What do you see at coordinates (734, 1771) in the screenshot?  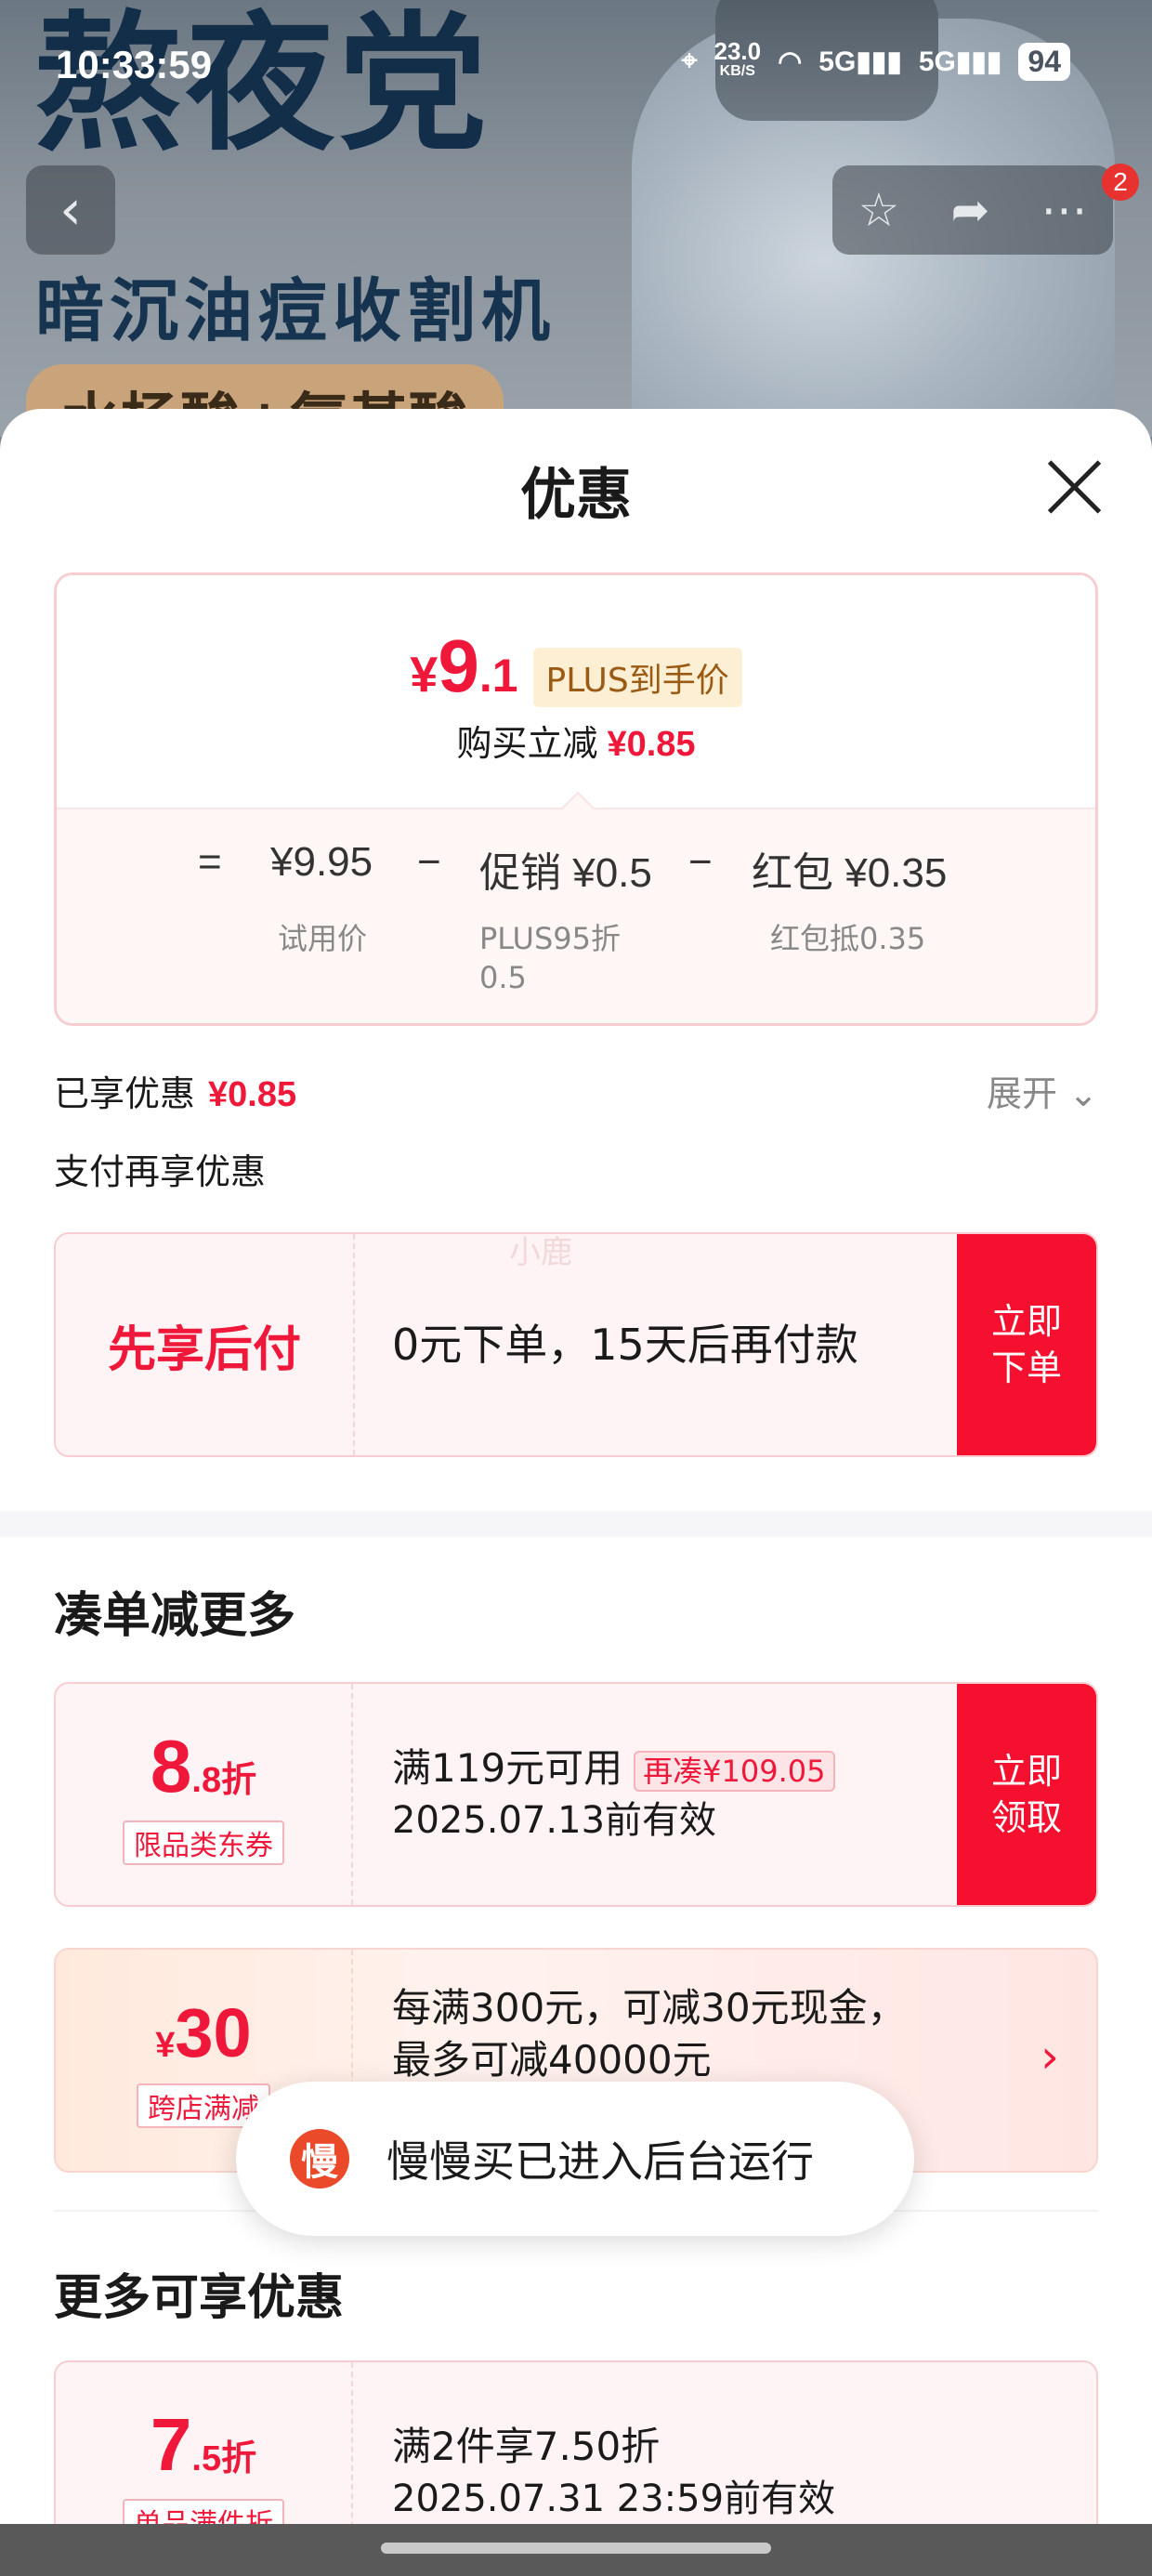 I see `coupon-gap-badge: 再凑¥109.05` at bounding box center [734, 1771].